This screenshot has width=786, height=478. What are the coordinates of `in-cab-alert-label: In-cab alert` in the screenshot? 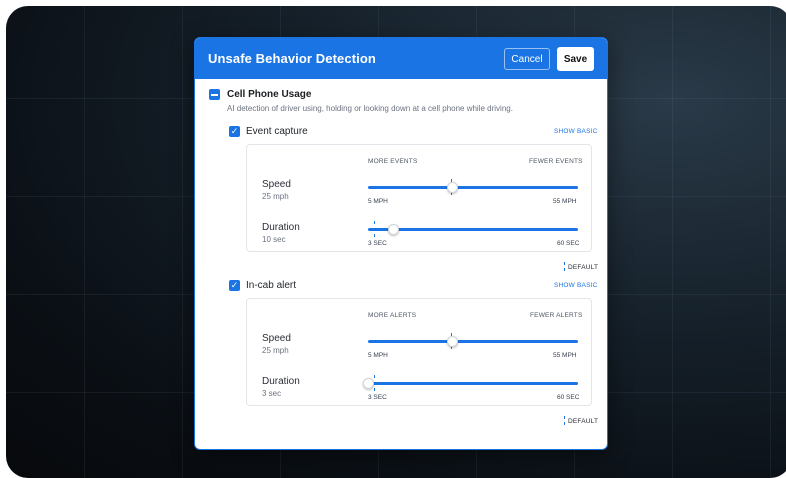 It's located at (271, 285).